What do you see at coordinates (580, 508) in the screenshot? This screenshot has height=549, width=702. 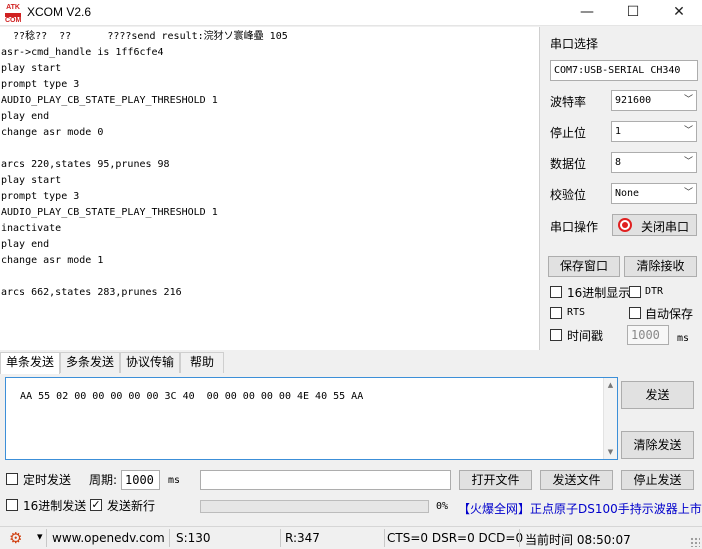 I see `ad-link: 【火爆全网】正点原子DS100手持示波器上市` at bounding box center [580, 508].